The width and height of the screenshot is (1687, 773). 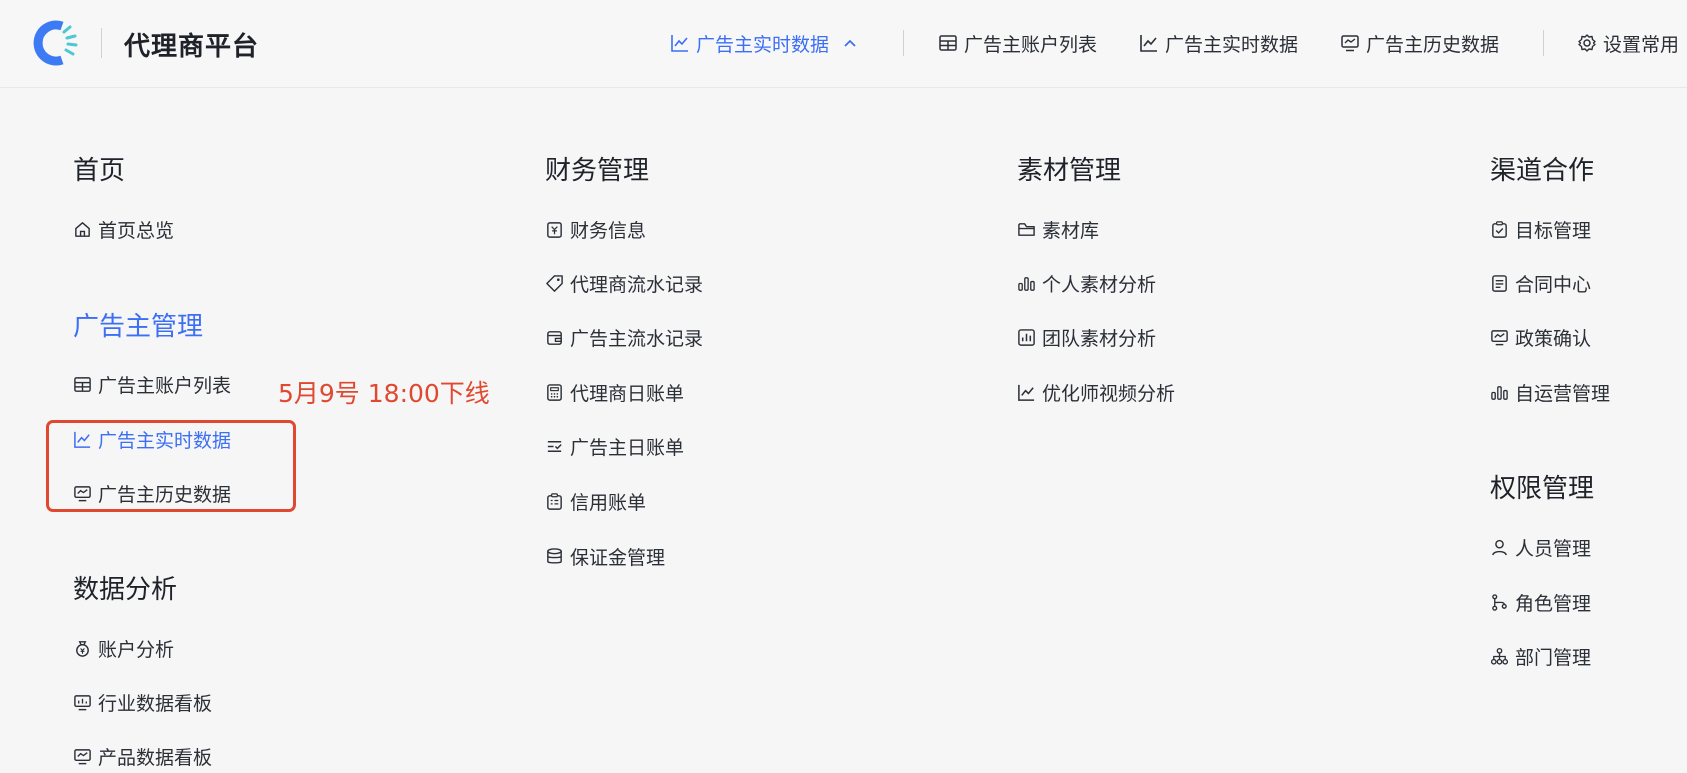 What do you see at coordinates (1542, 489) in the screenshot?
I see `section-title-permission: 权限管理` at bounding box center [1542, 489].